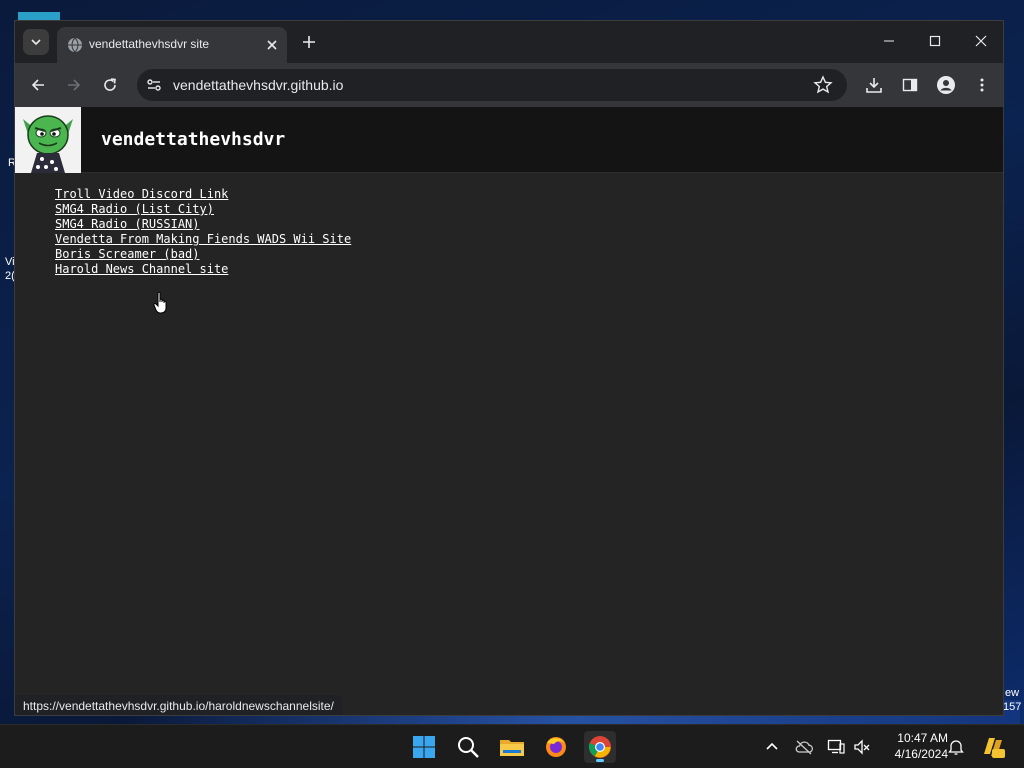 This screenshot has height=768, width=1024. What do you see at coordinates (203, 269) in the screenshot?
I see `link-harold-news-channel: Harold News Channel site` at bounding box center [203, 269].